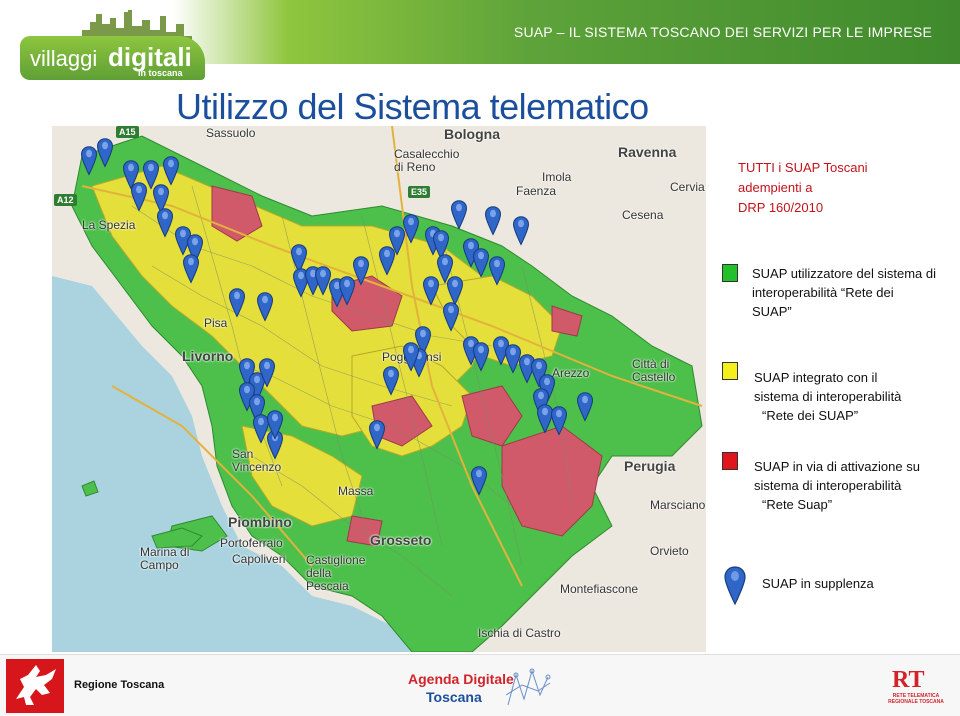 Image resolution: width=960 pixels, height=716 pixels. What do you see at coordinates (412, 106) in the screenshot?
I see `page-title: Utilizzo del Sistema telematico` at bounding box center [412, 106].